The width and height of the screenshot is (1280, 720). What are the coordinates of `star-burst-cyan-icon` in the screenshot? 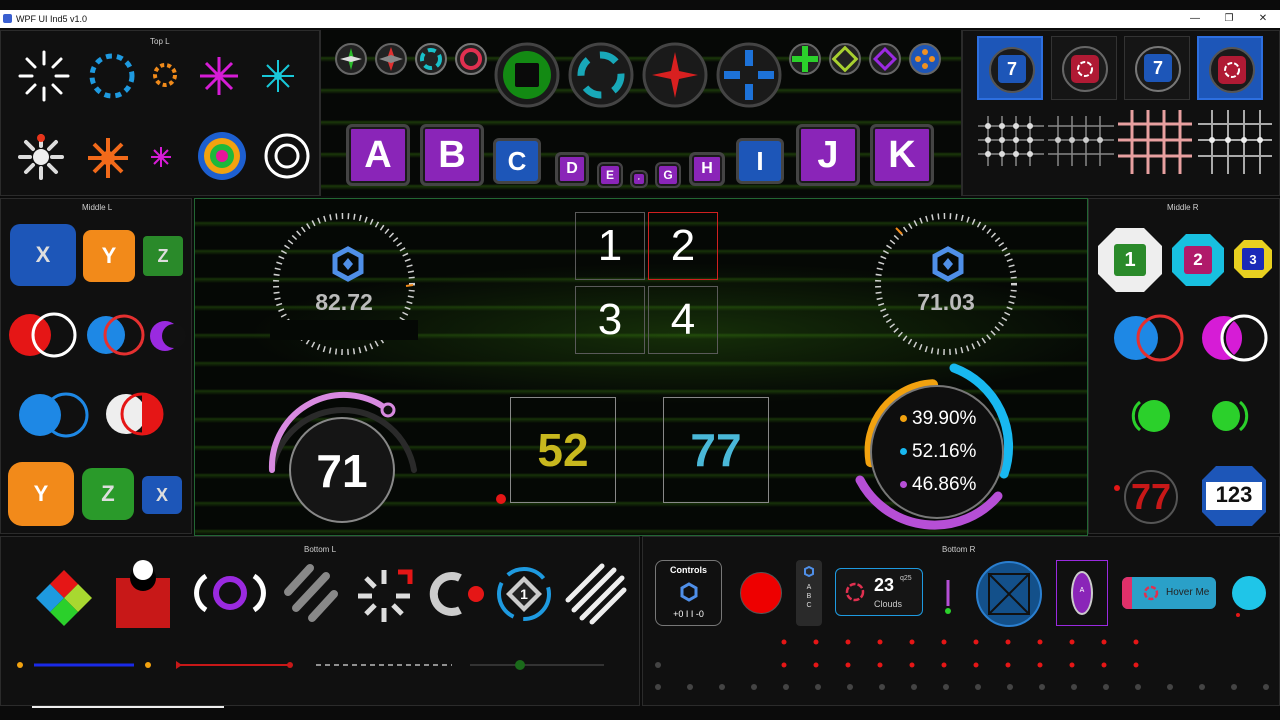 It's located at (278, 76).